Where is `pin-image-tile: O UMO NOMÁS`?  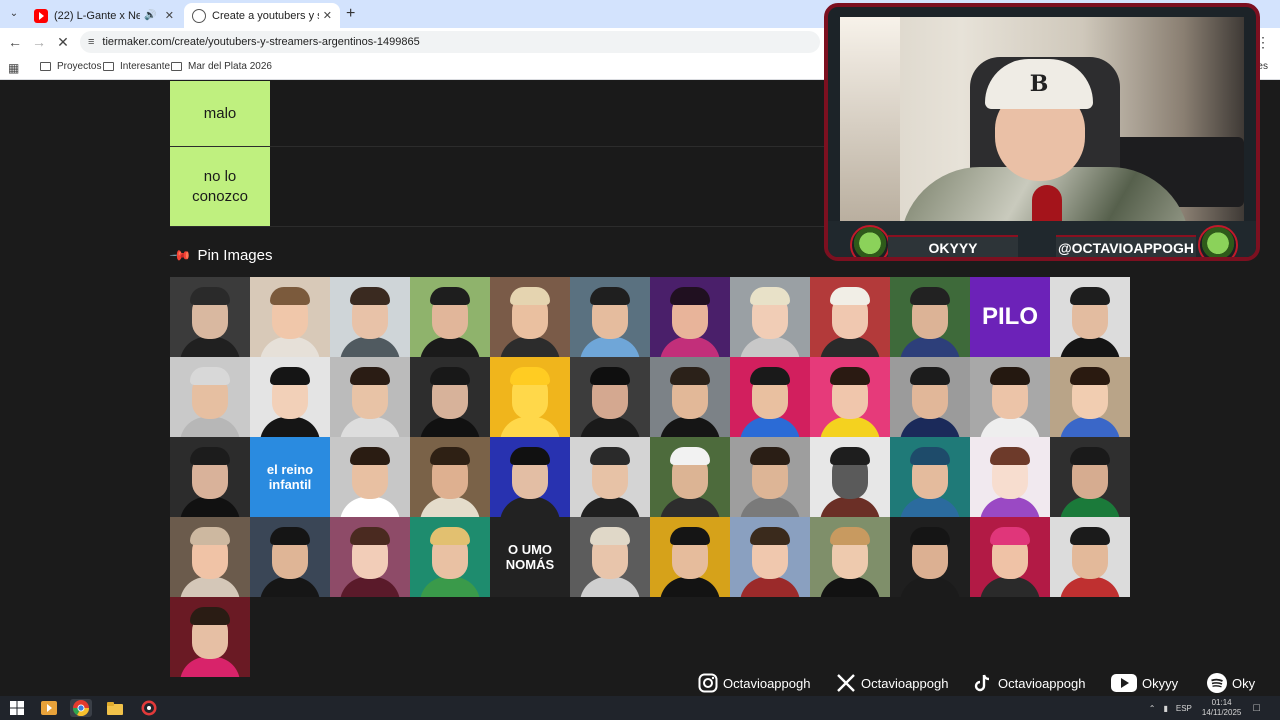 pin-image-tile: O UMO NOMÁS is located at coordinates (530, 557).